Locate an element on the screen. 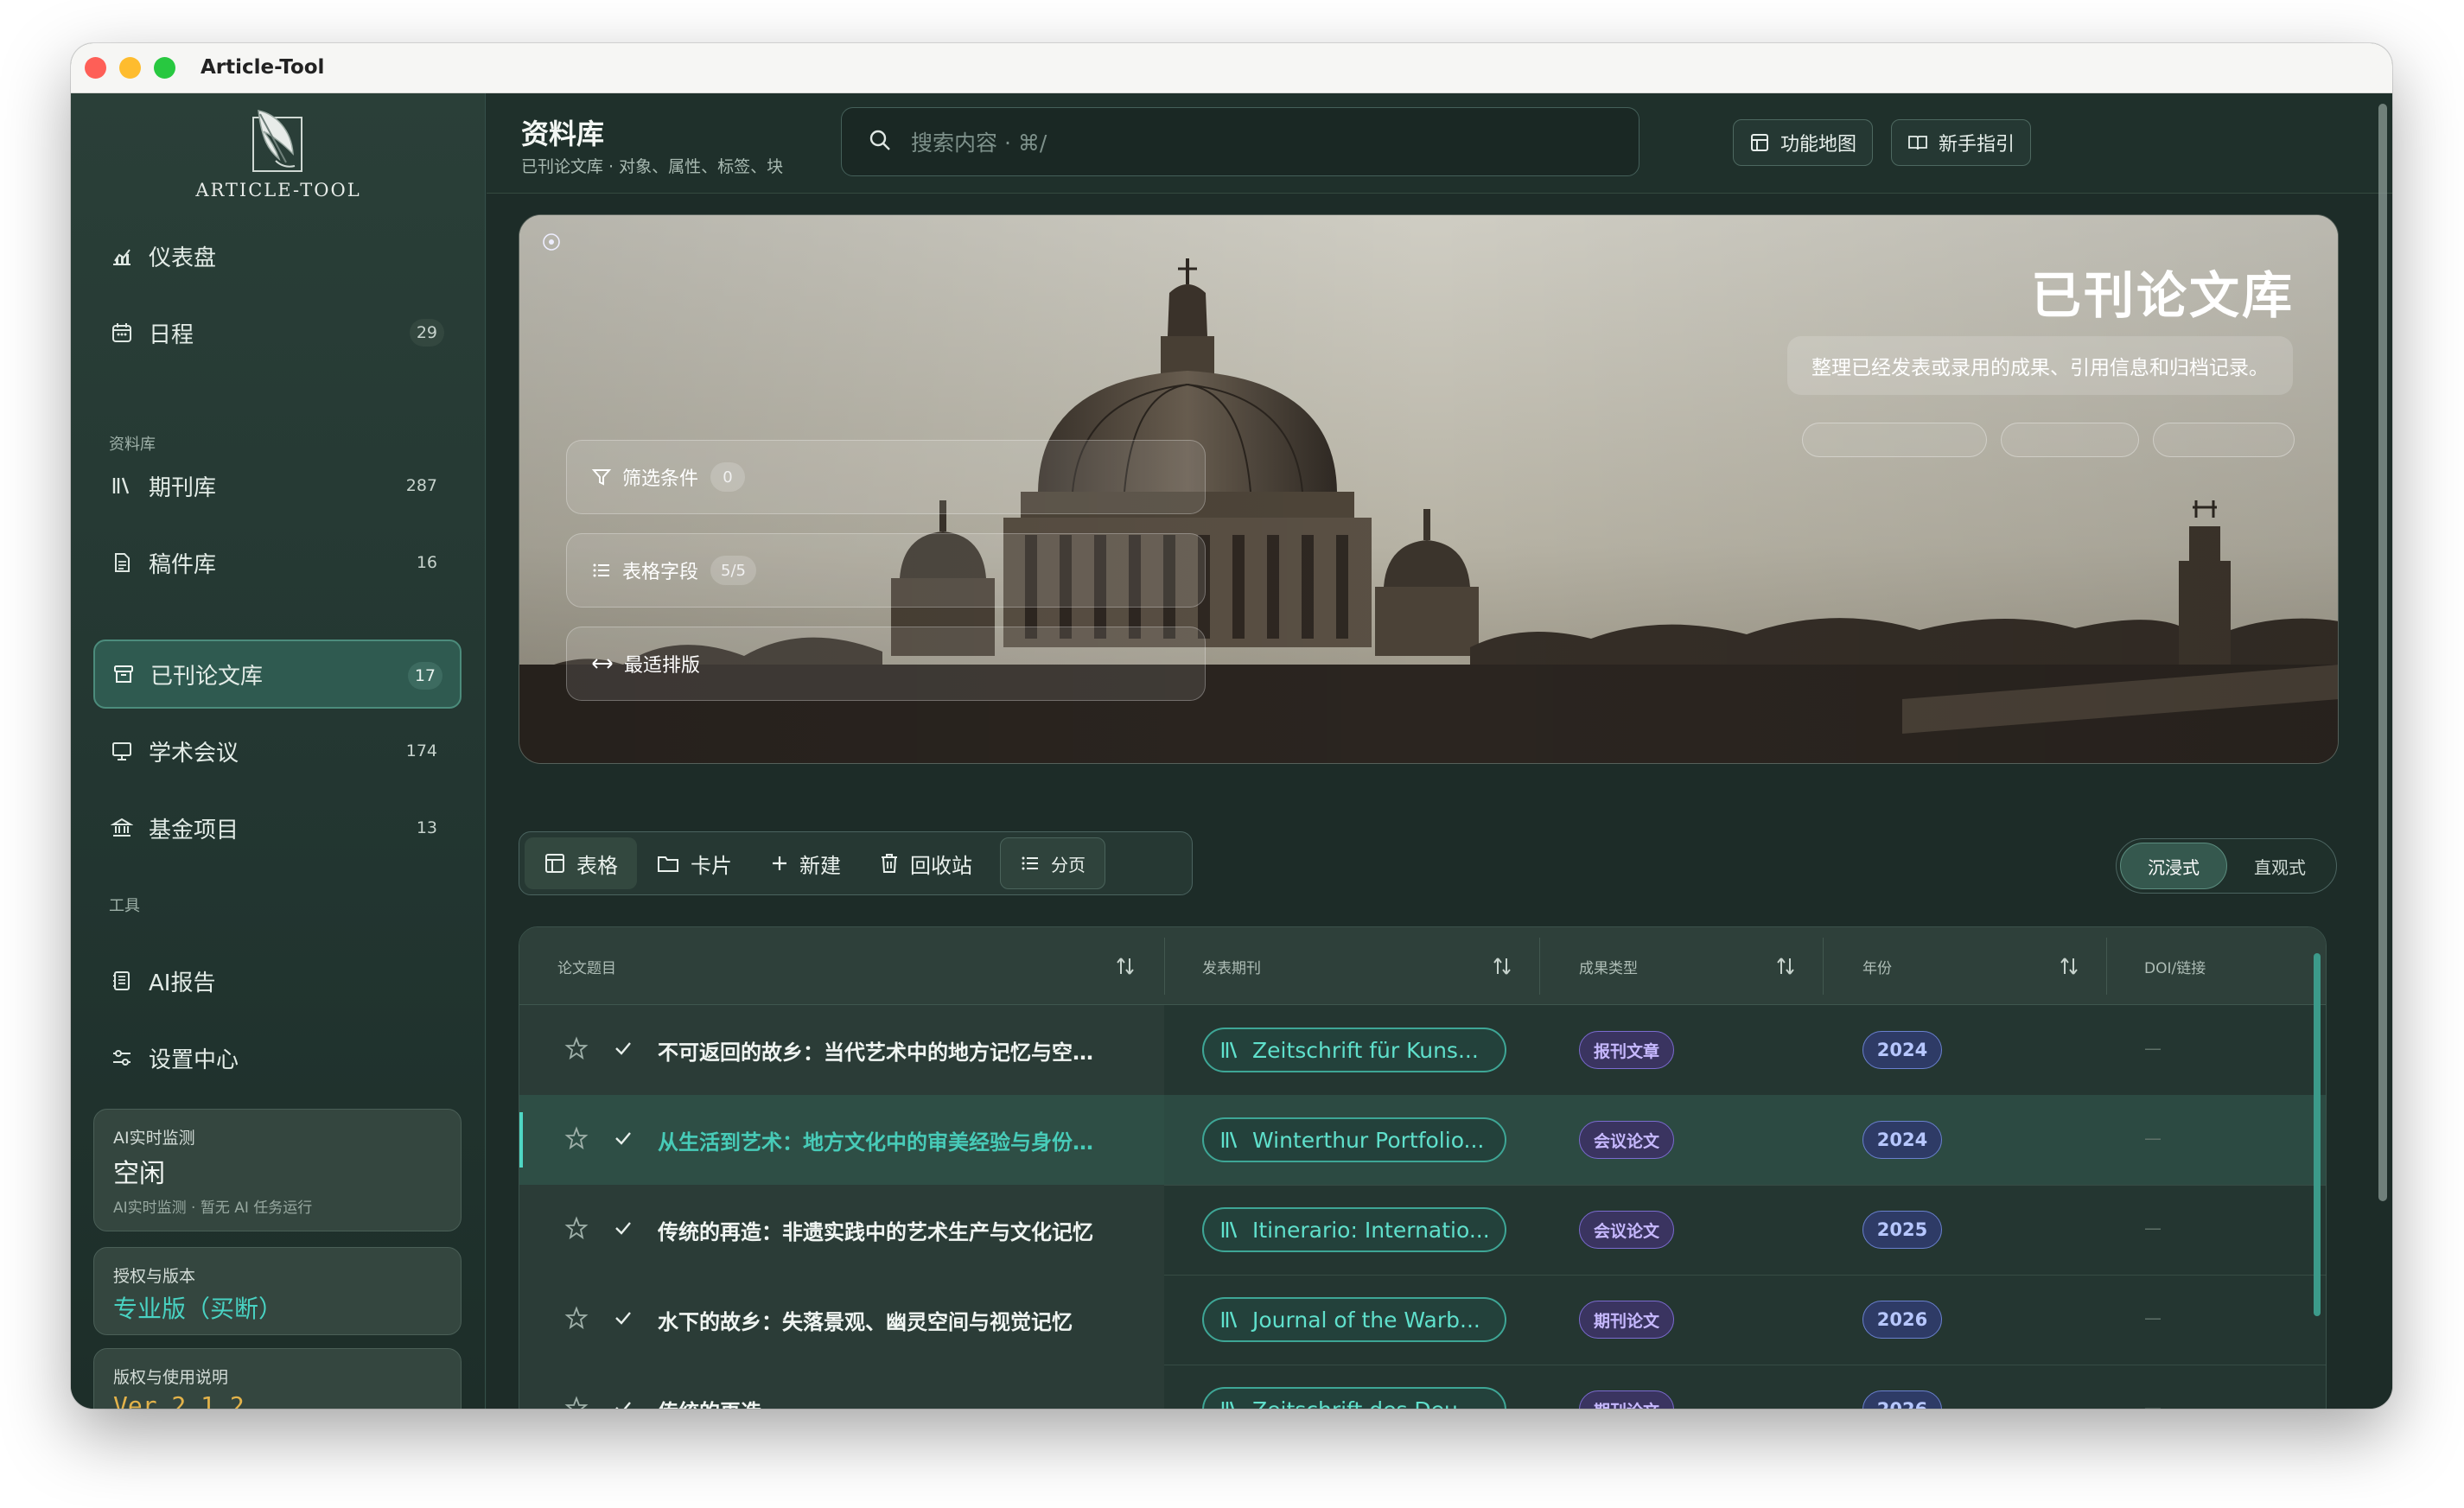  table-scrollbar is located at coordinates (2317, 1134).